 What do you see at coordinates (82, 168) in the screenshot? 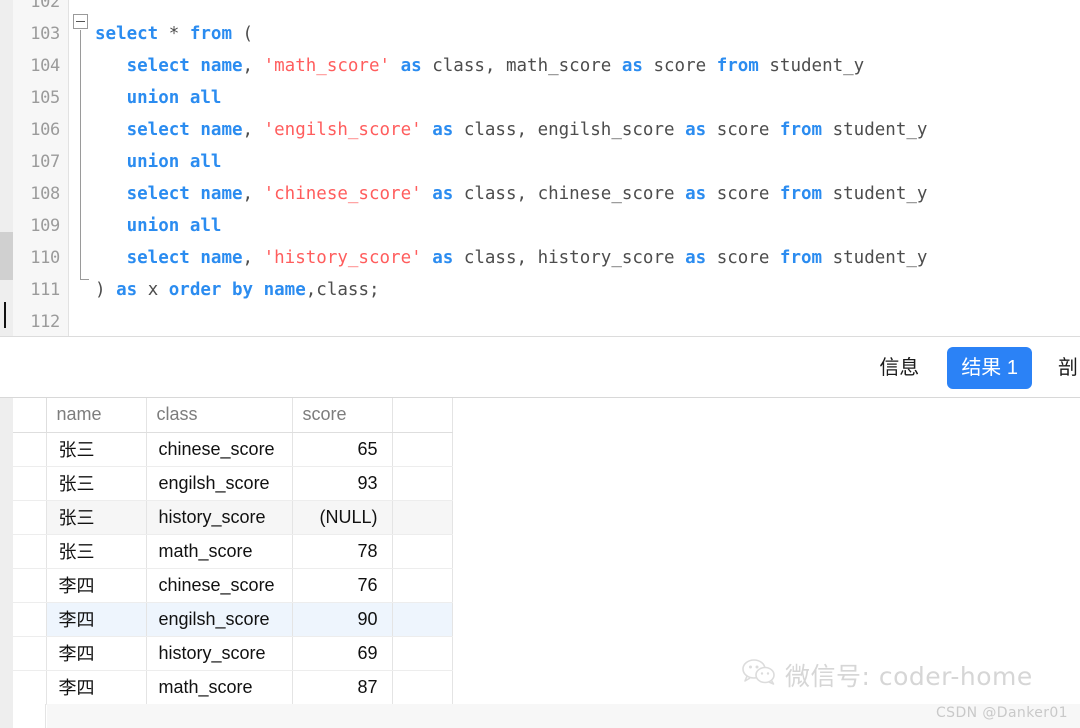
I see `editor-fold-column` at bounding box center [82, 168].